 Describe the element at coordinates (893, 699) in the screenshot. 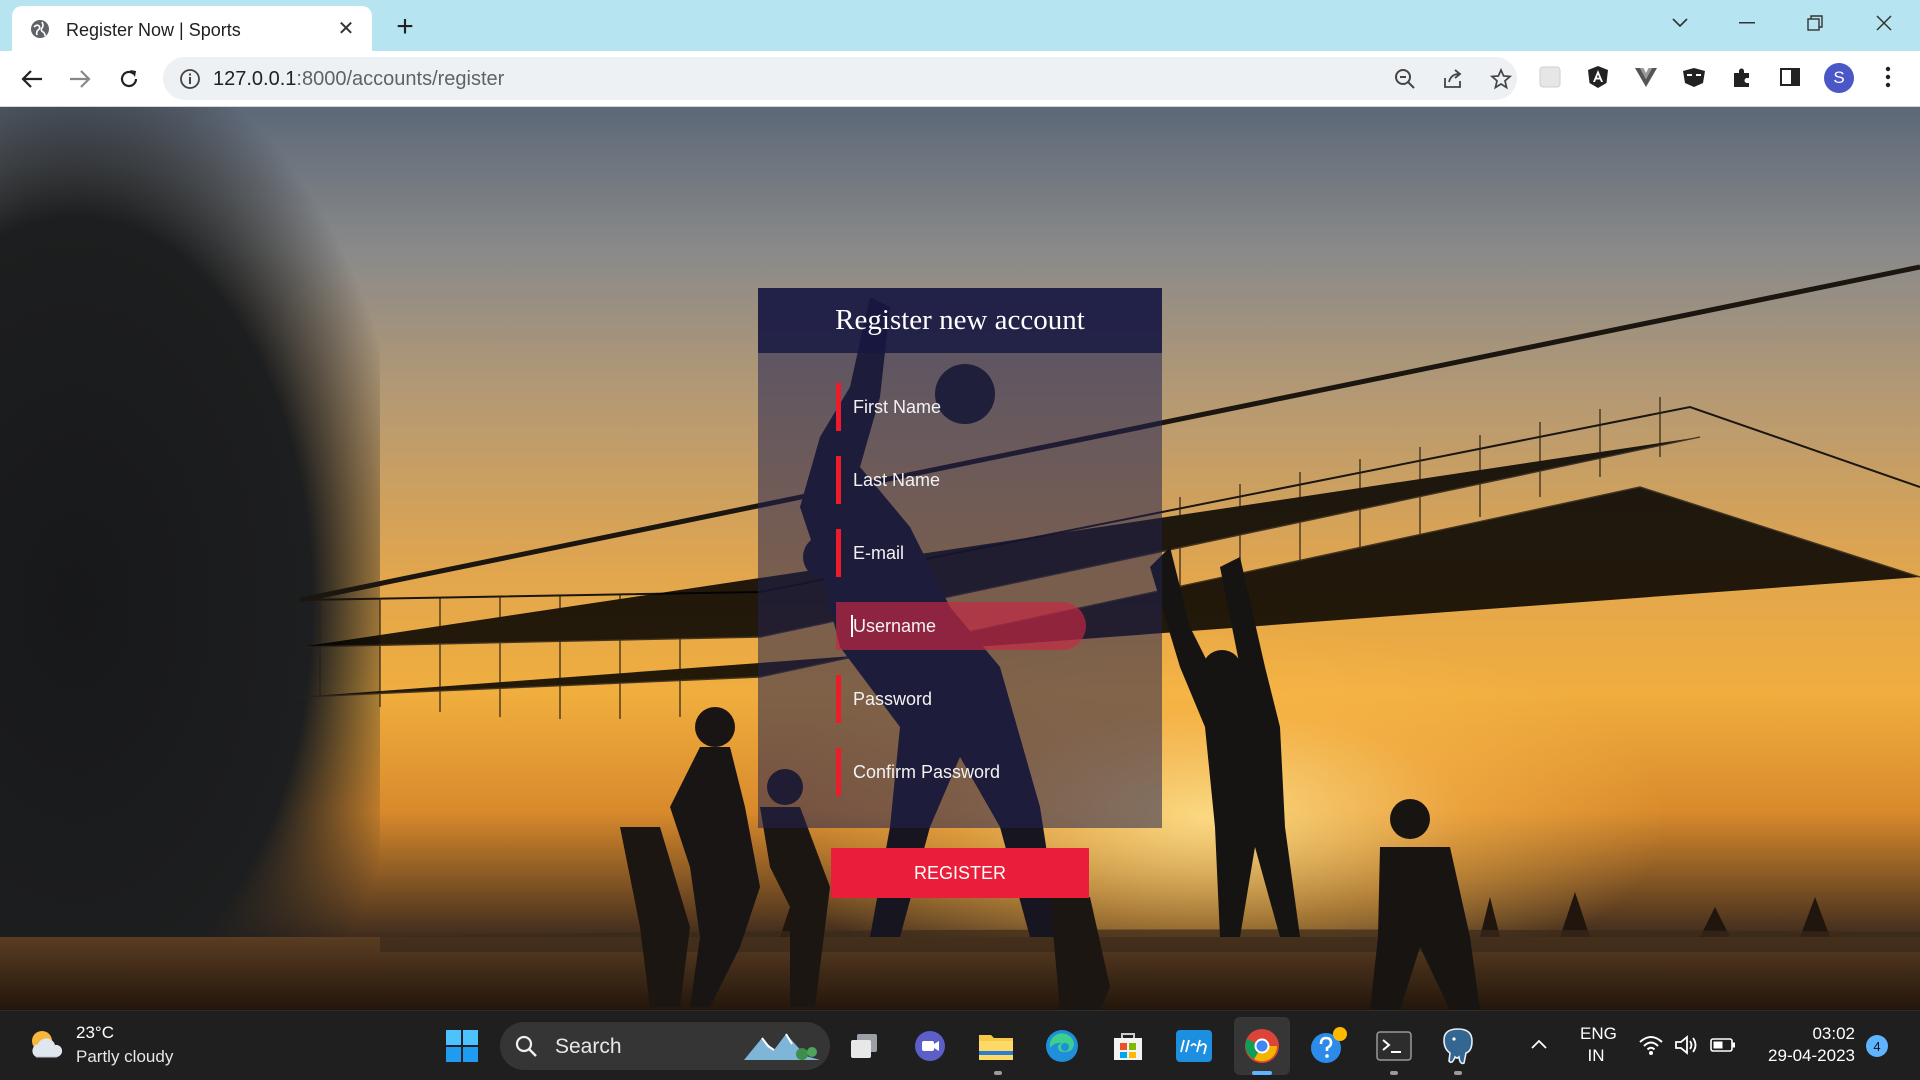

I see `password-placeholder: Password` at that location.